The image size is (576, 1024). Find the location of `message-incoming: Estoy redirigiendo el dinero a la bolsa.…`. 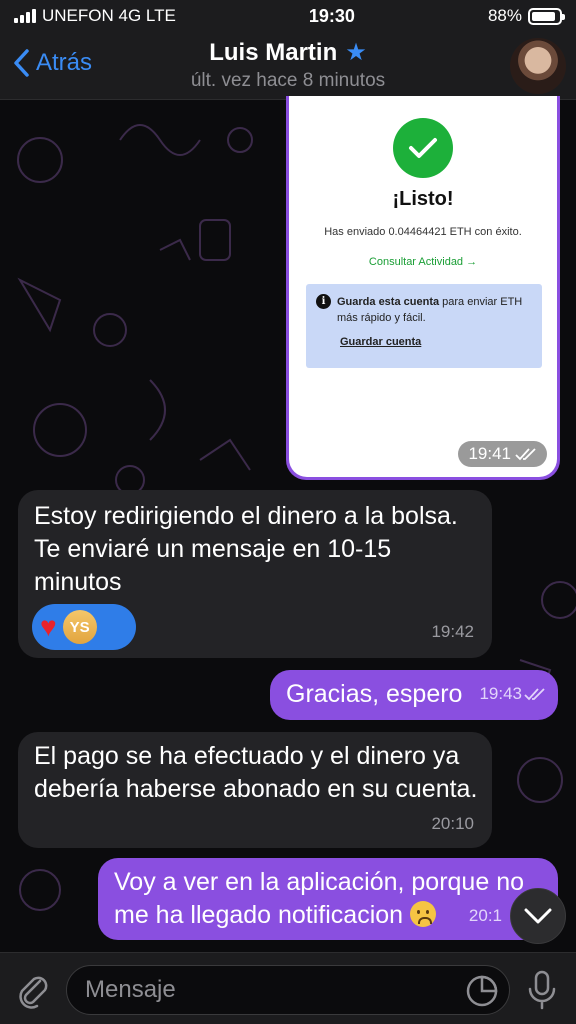

message-incoming: Estoy redirigiendo el dinero a la bolsa.… is located at coordinates (255, 574).